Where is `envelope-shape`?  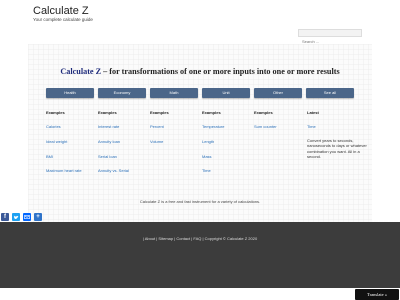 envelope-shape is located at coordinates (27, 217).